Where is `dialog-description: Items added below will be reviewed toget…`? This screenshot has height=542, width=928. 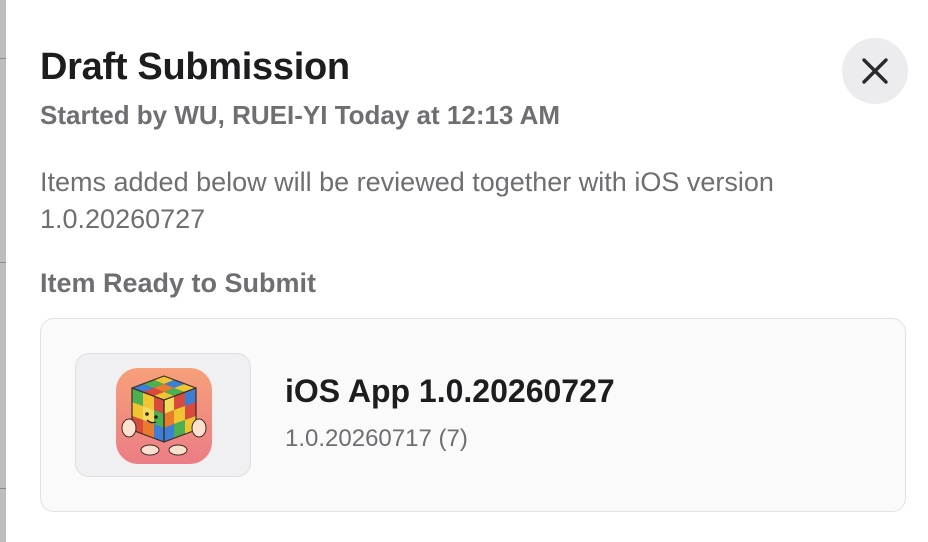 dialog-description: Items added below will be reviewed toget… is located at coordinates (407, 200).